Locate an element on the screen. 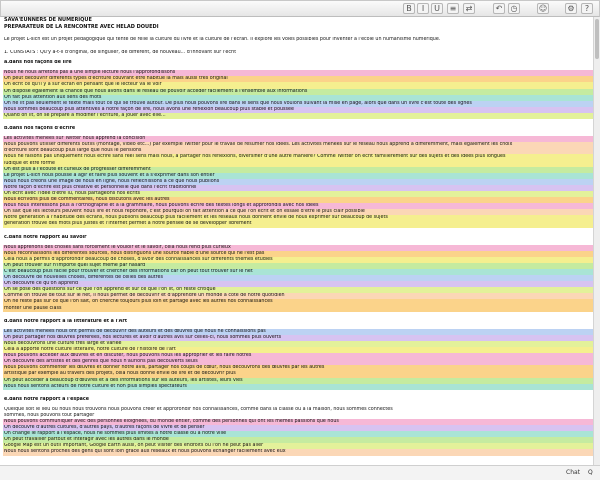 This screenshot has width=600, height=480. vertical-scrollbar is located at coordinates (596, 241).